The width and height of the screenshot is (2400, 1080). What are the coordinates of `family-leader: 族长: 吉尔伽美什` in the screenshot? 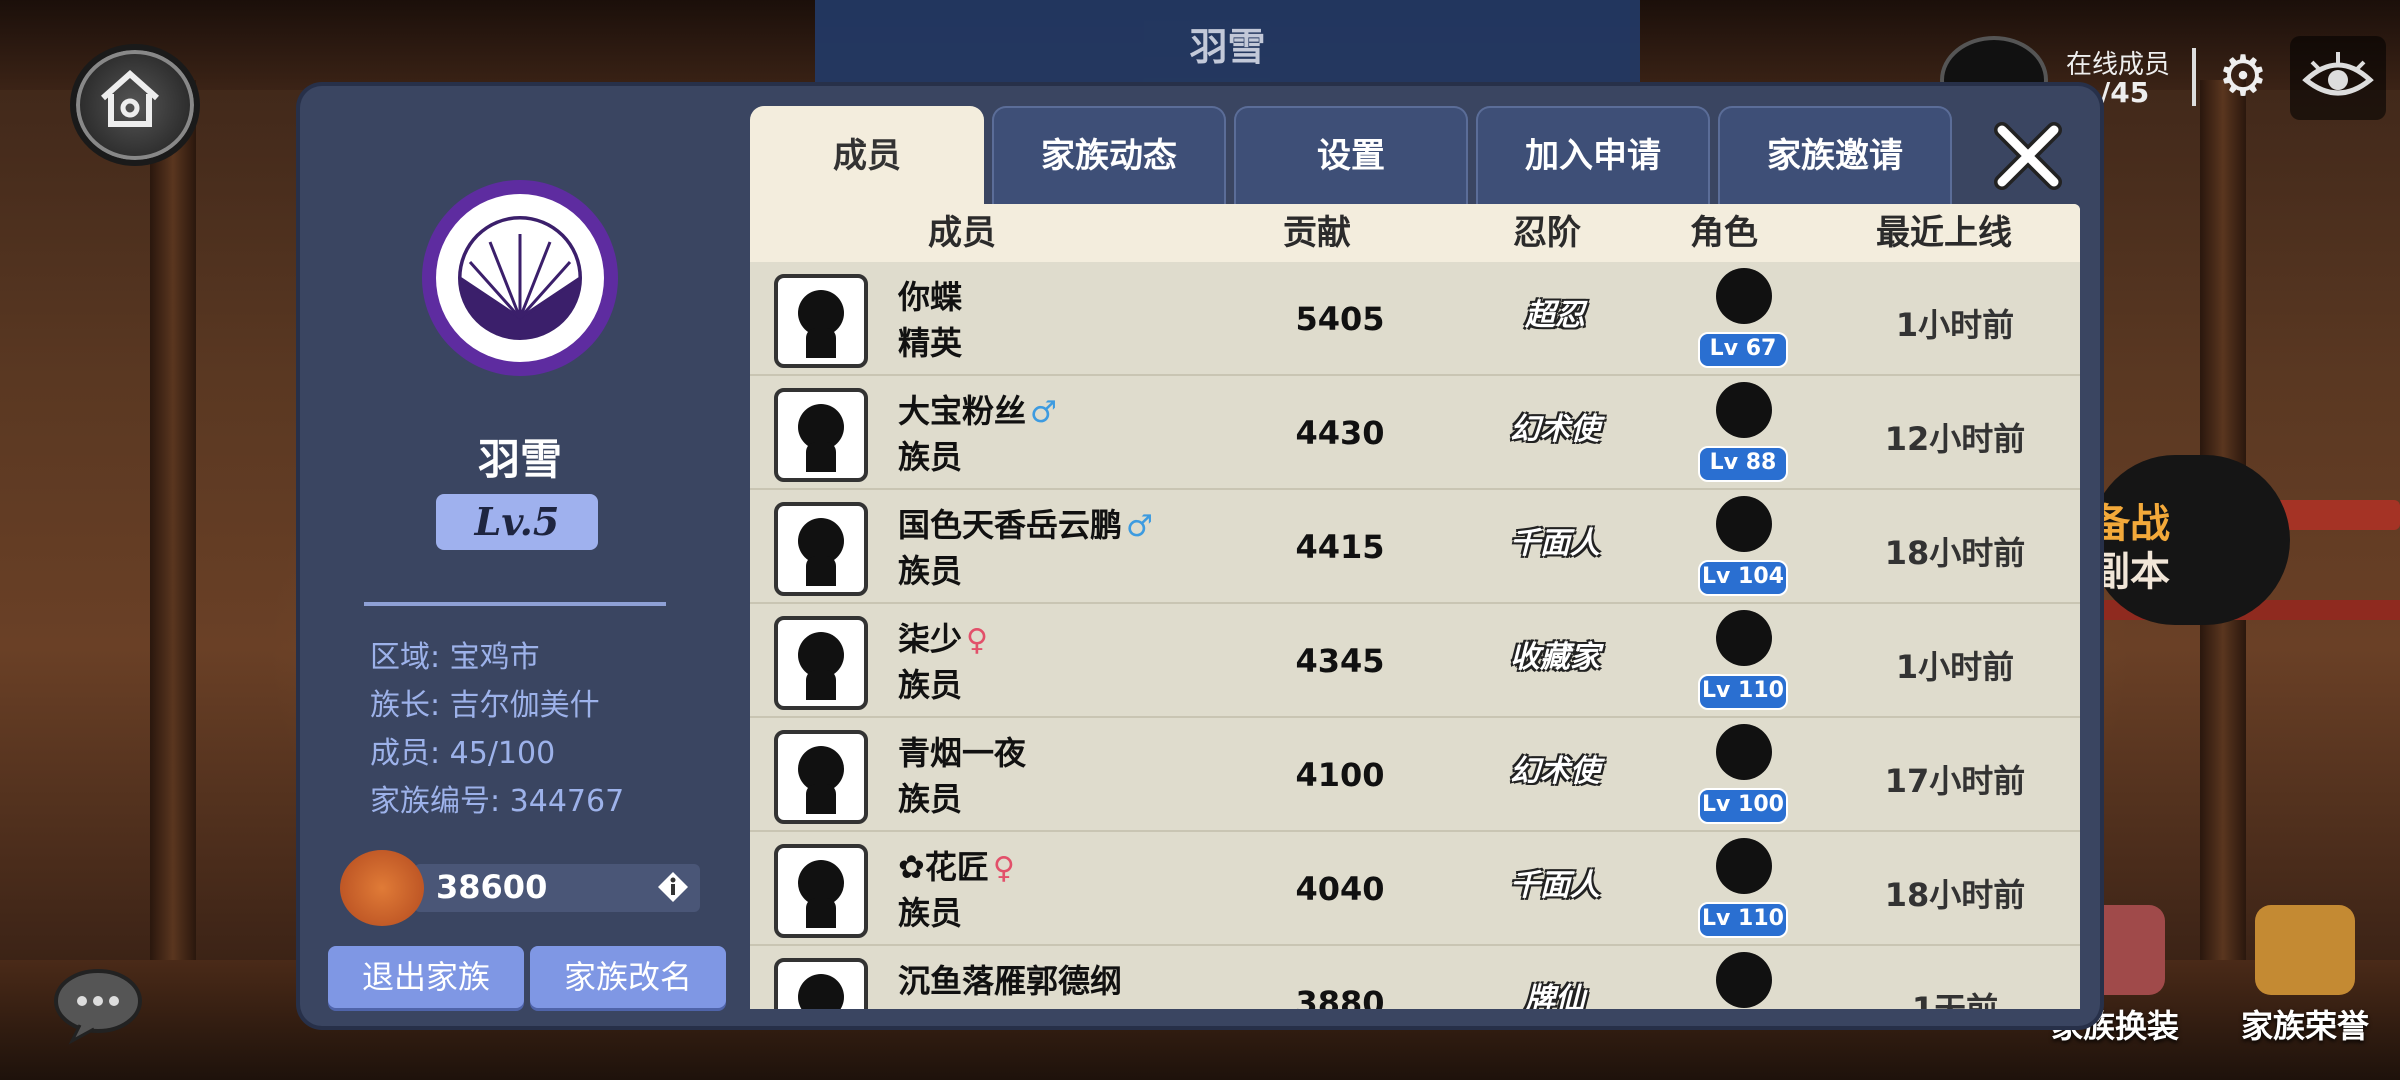 It's located at (485, 705).